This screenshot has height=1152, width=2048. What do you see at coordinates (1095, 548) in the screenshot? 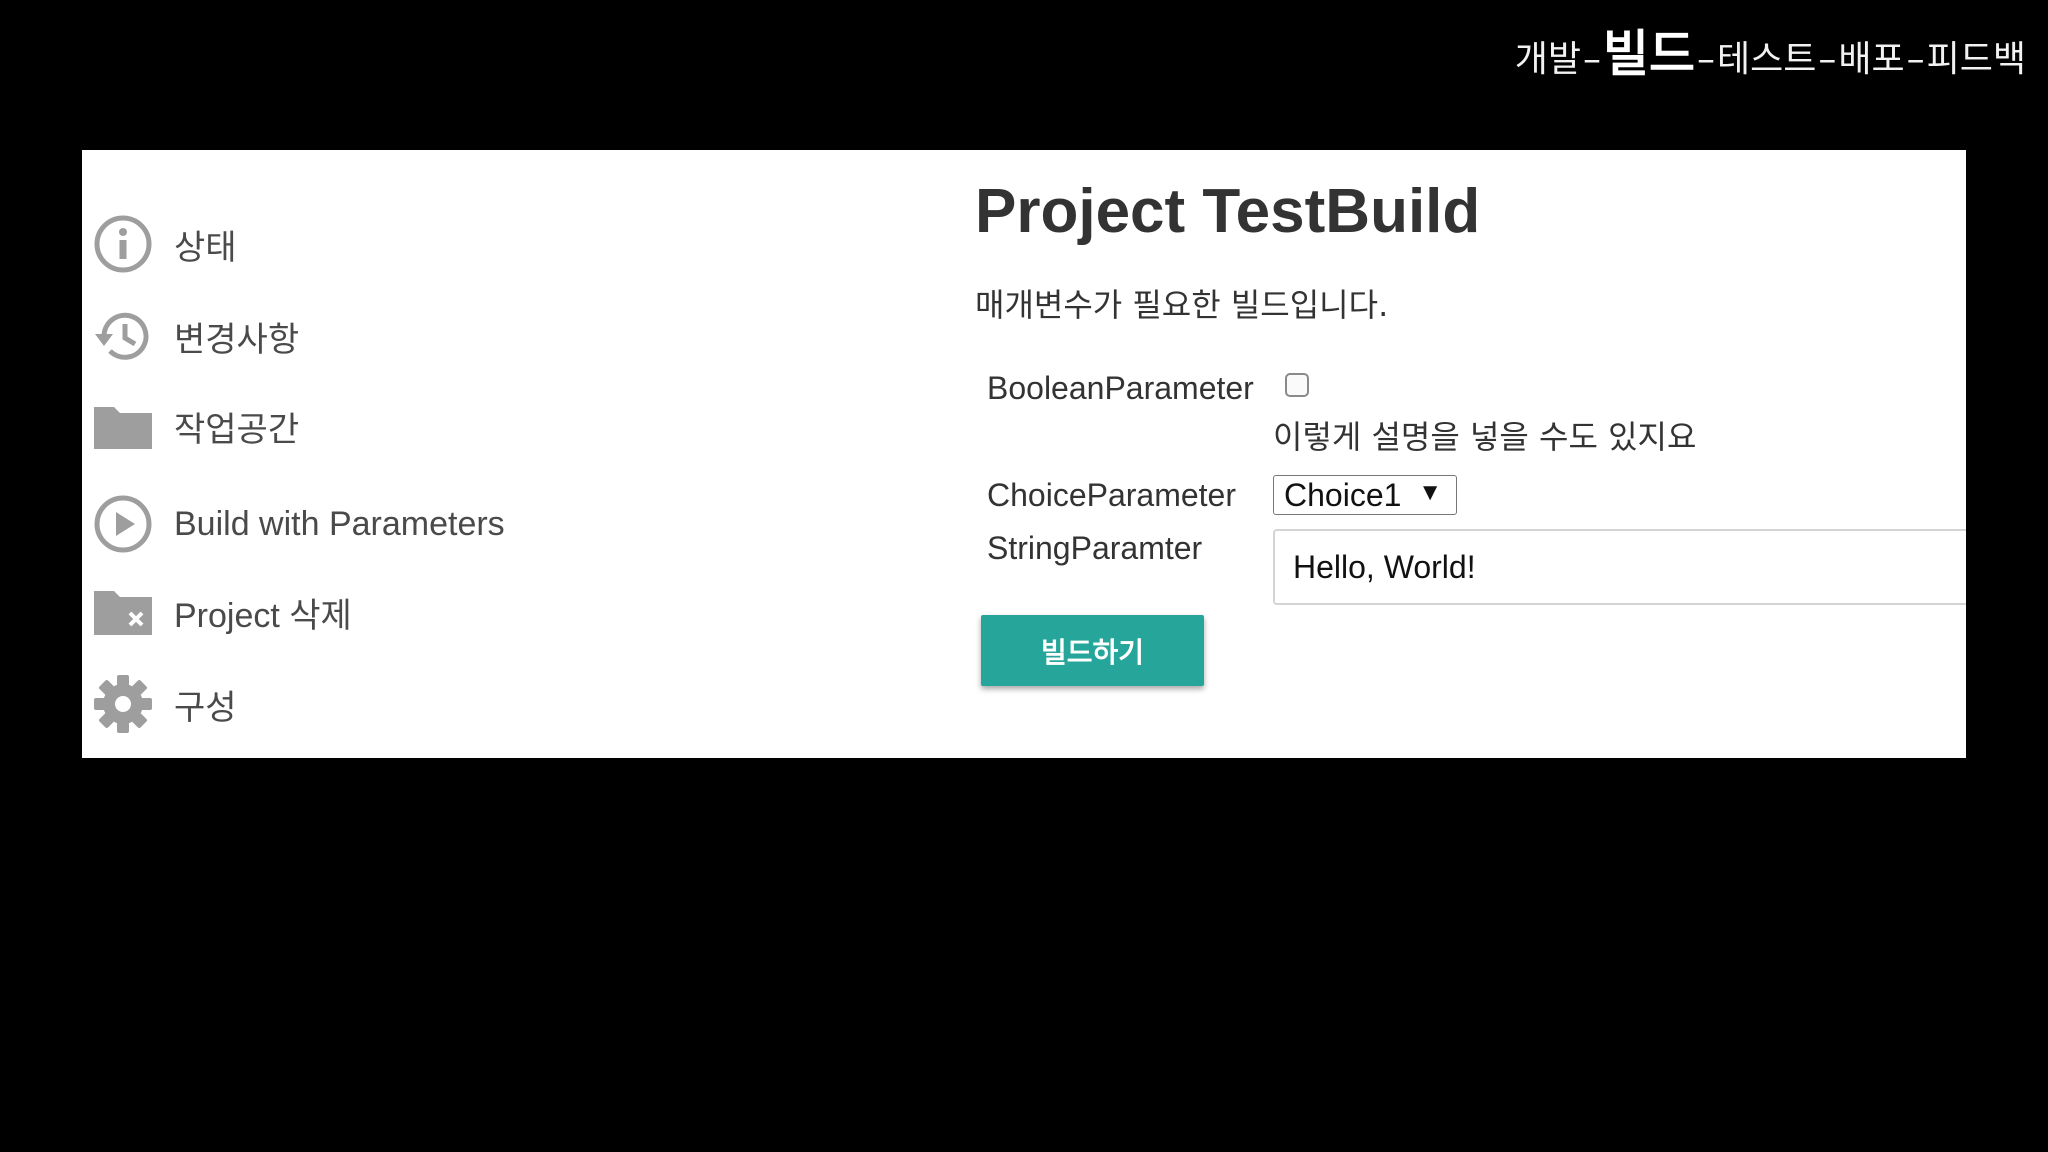
I see `string-parameter-label: StringParamter` at bounding box center [1095, 548].